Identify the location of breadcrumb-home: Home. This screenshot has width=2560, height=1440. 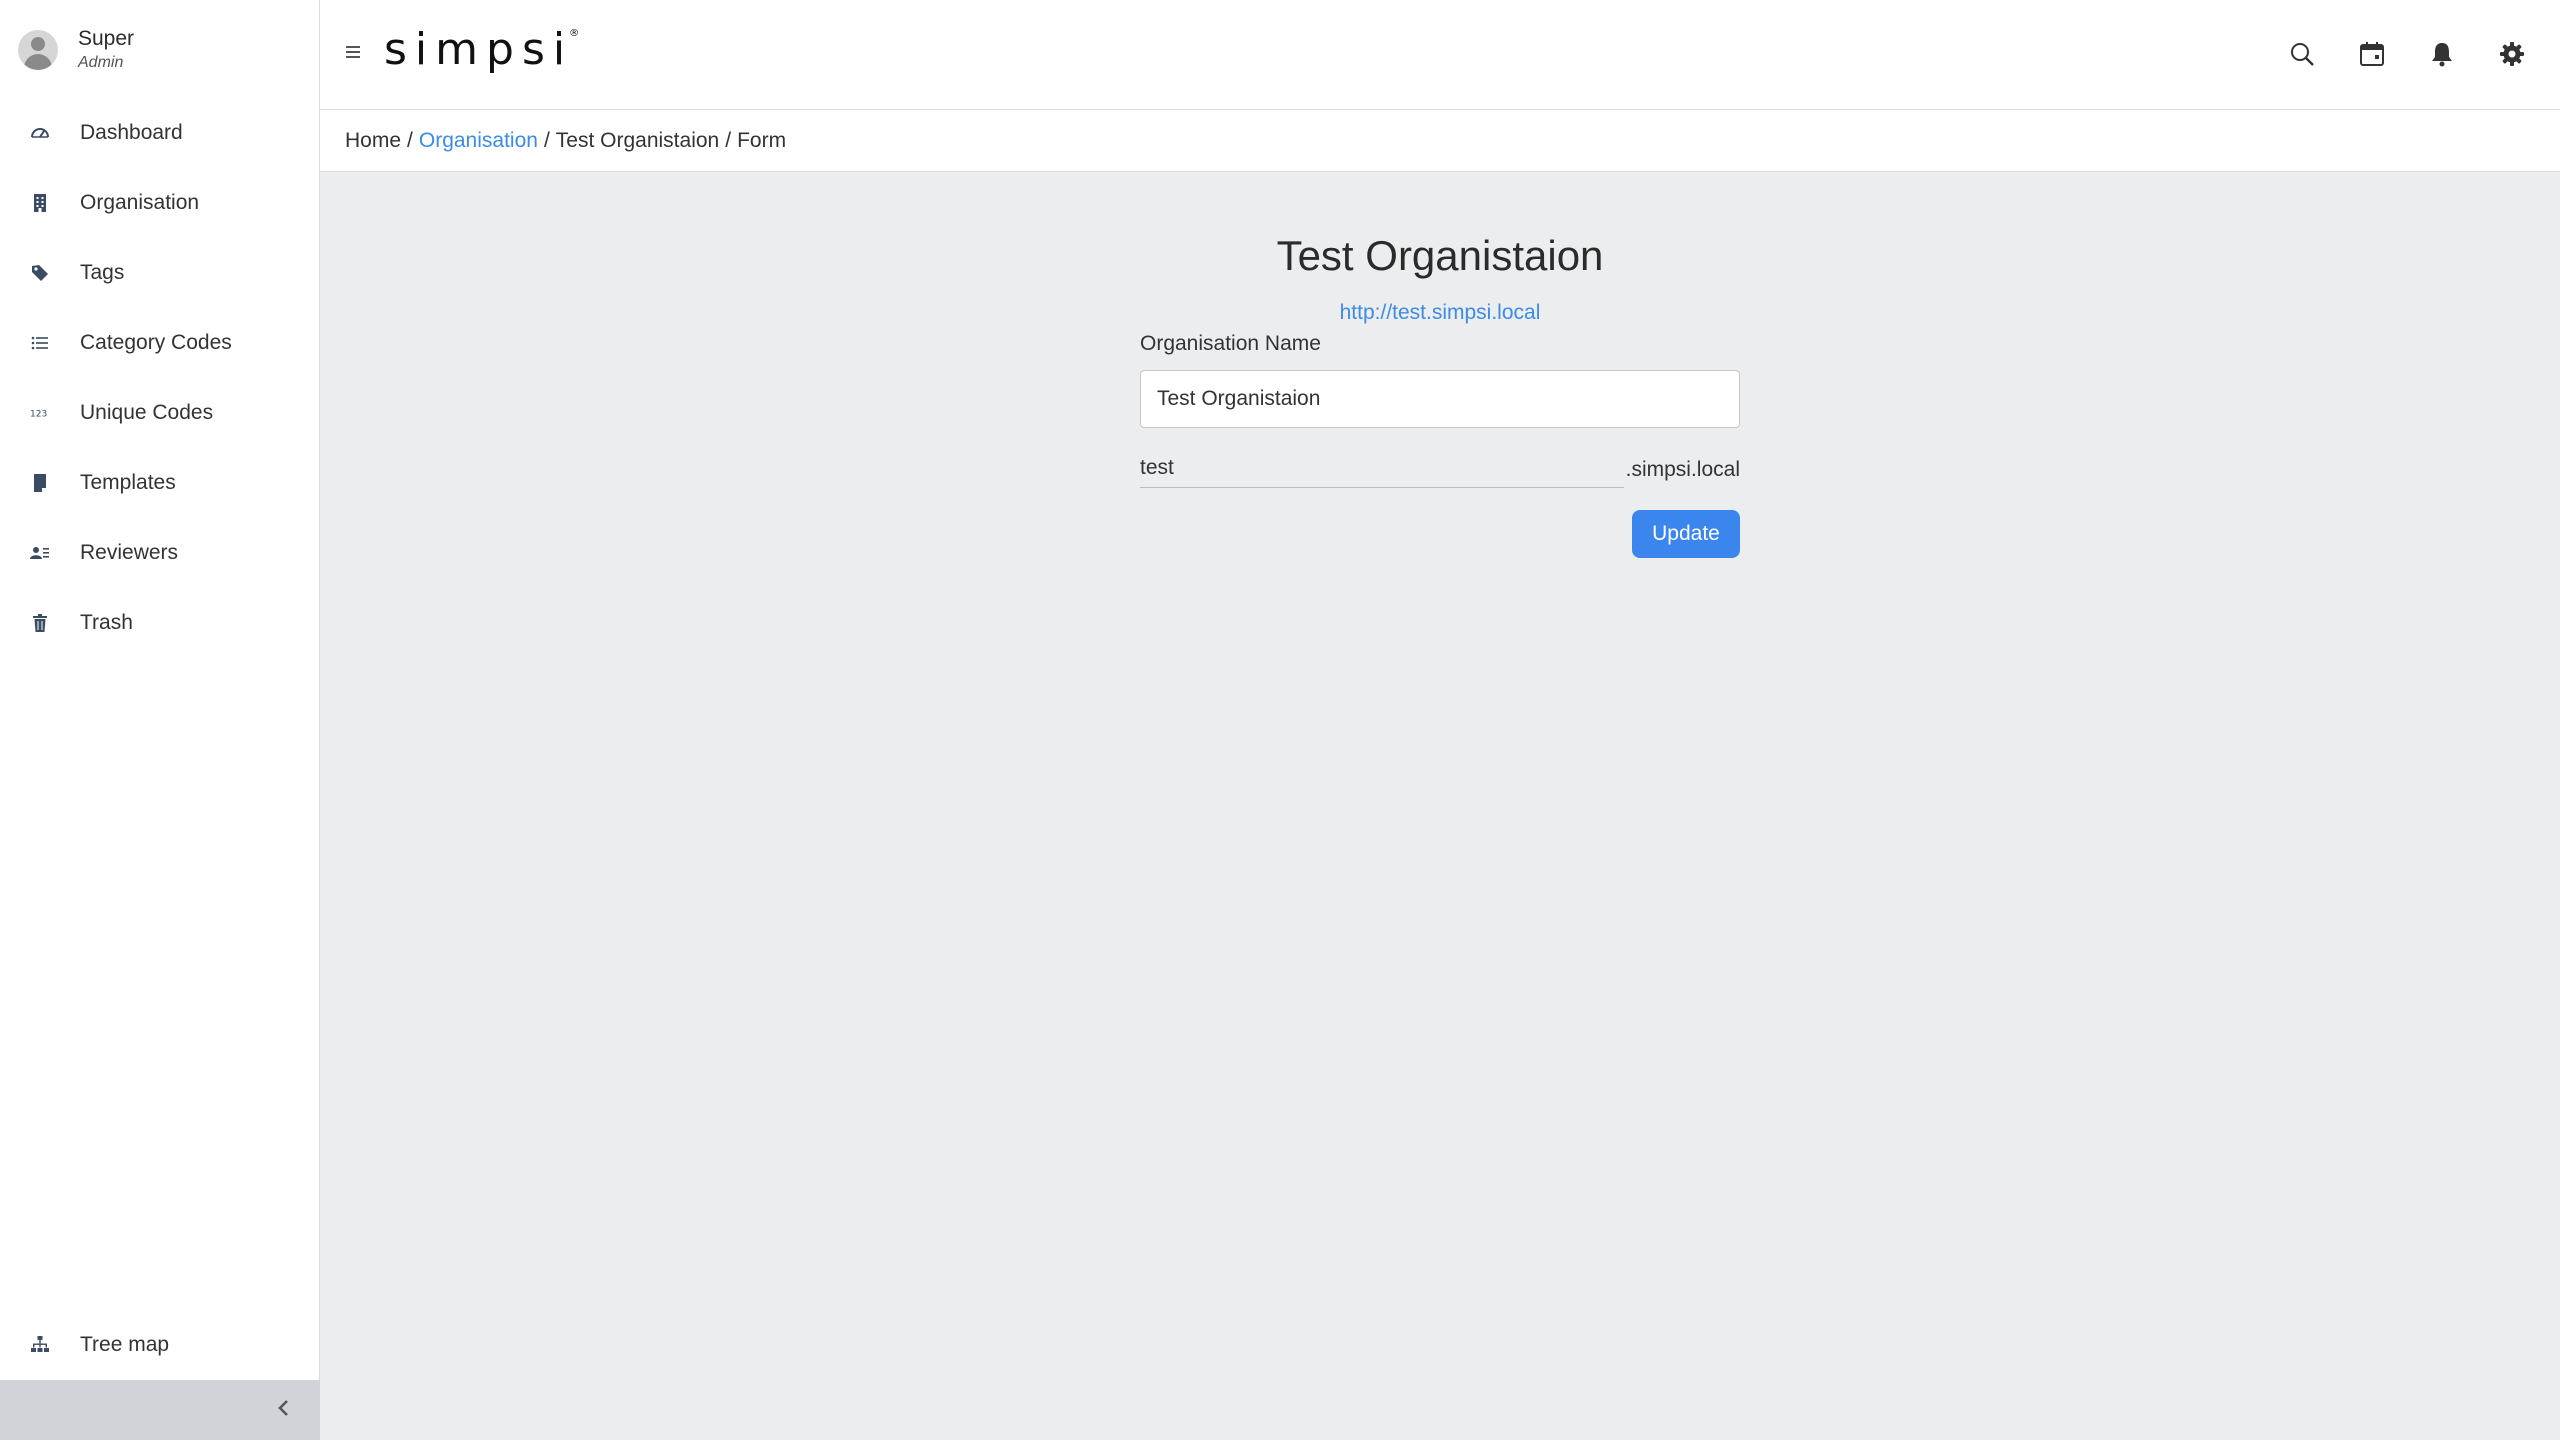
(373, 141).